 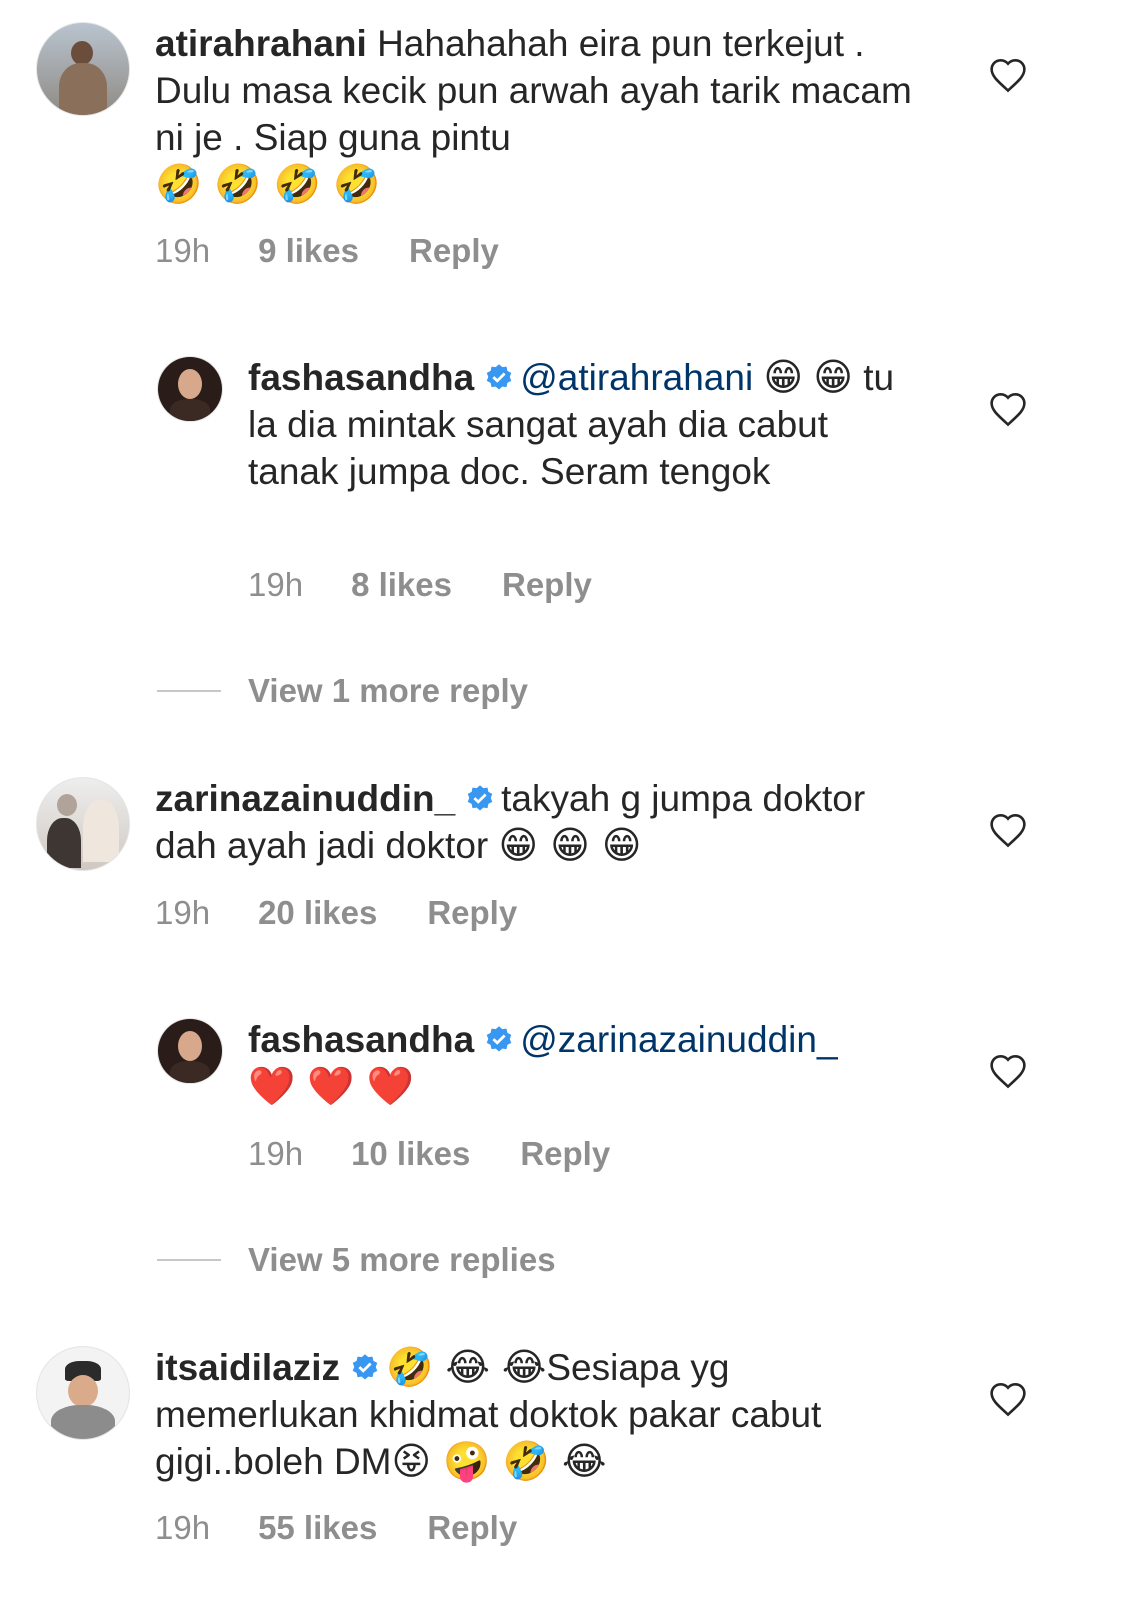 I want to click on comment-meta: 19h 55 likes Reply, so click(x=336, y=1528).